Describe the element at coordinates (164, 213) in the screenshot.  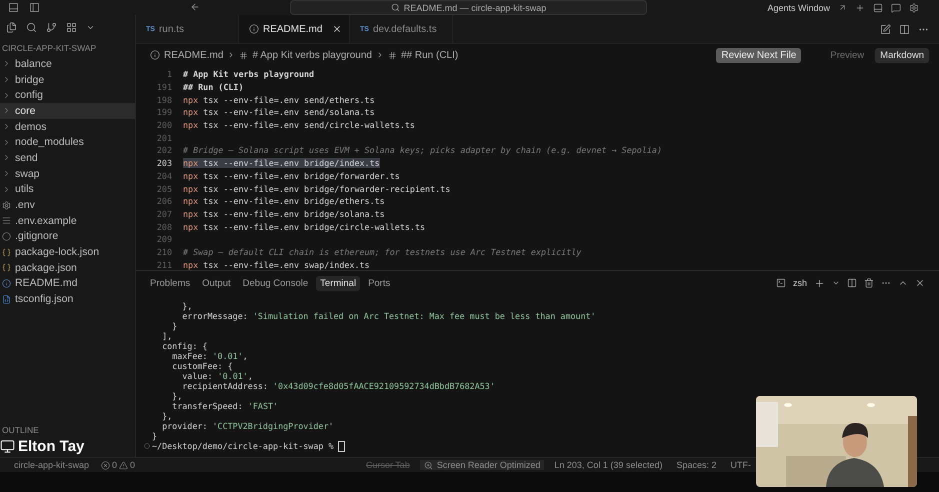
I see `line-number: 207` at that location.